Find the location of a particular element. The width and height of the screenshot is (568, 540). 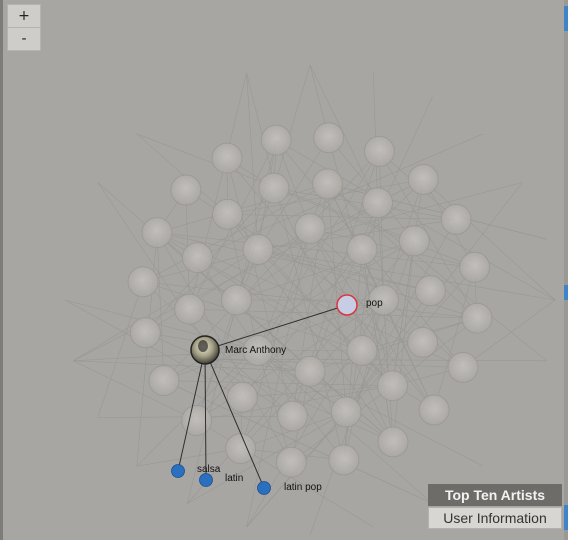

genre-label-latin: latin is located at coordinates (234, 478).